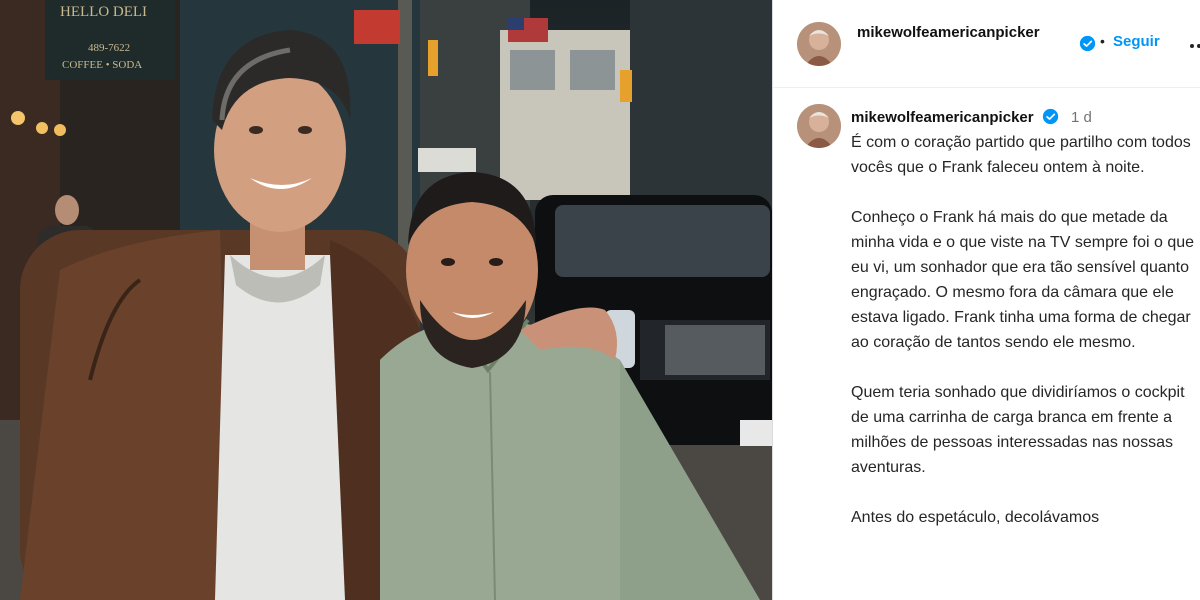 The width and height of the screenshot is (1200, 600). I want to click on caption-paragraph: Antes do espetáculo, decolávamos, so click(975, 517).